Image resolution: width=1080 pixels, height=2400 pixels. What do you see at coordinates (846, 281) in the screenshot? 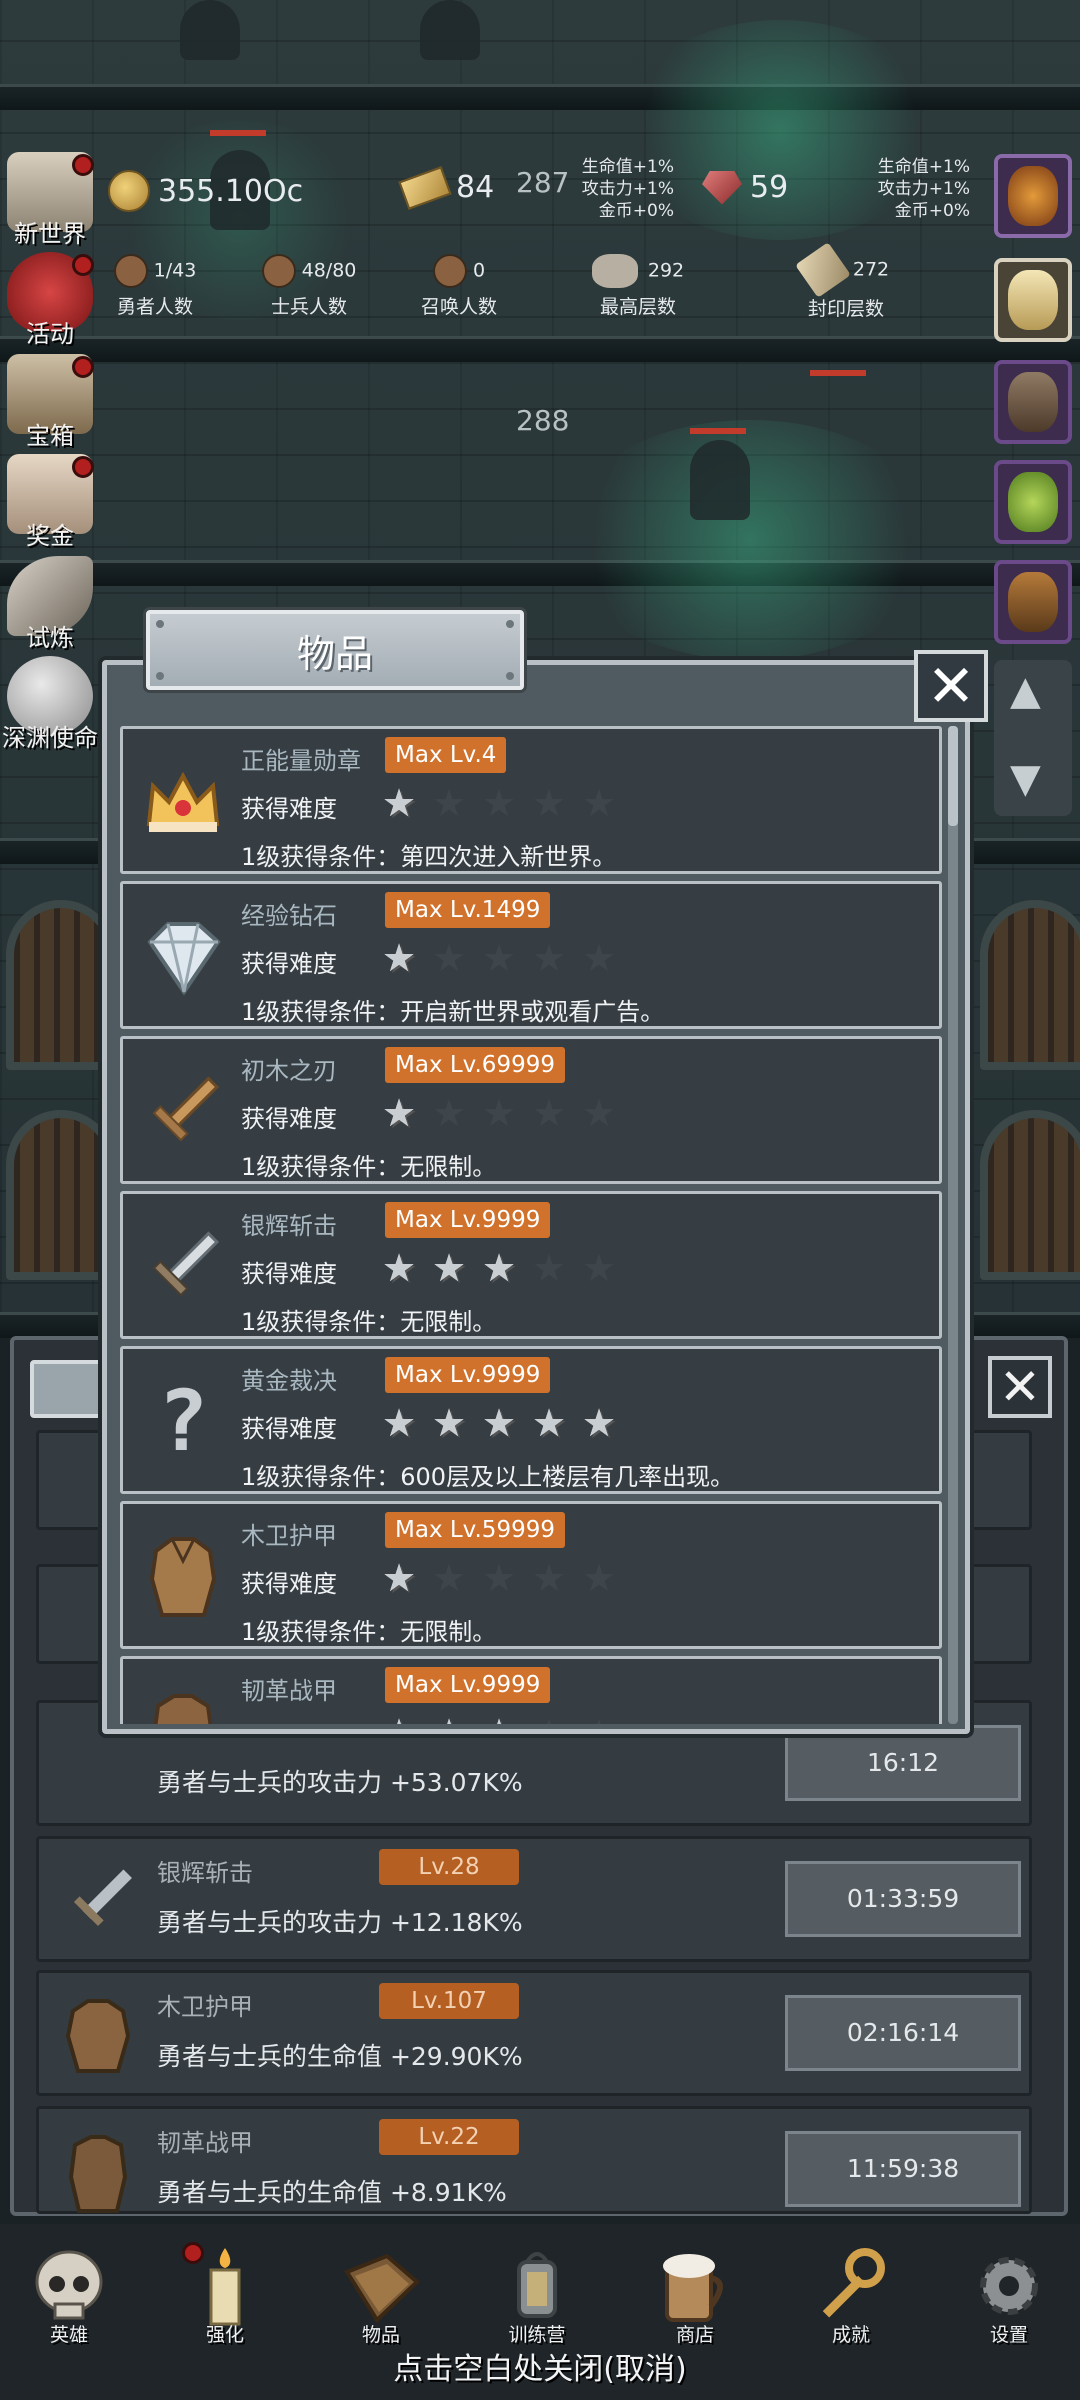
I see `sealed-floor: 272 封印层数` at bounding box center [846, 281].